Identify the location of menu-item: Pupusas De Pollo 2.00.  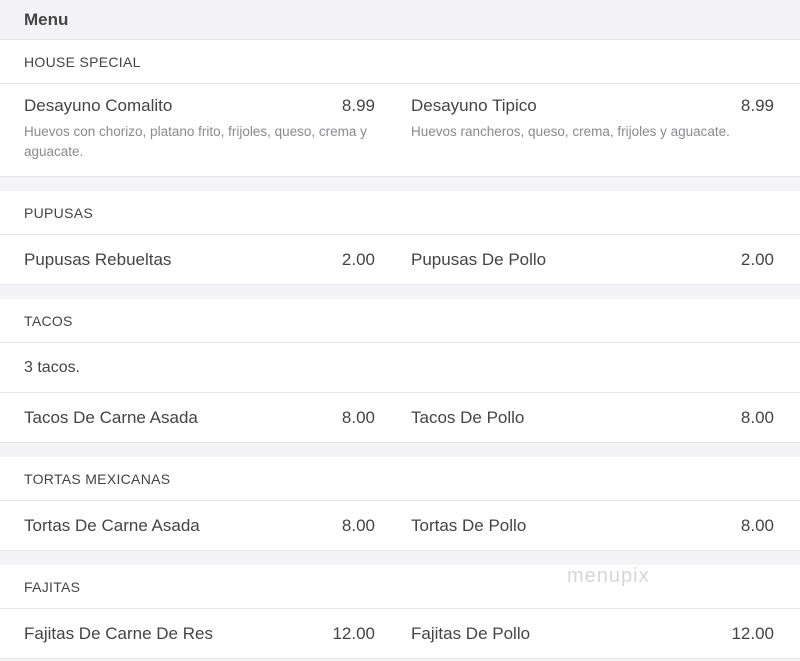
(593, 260).